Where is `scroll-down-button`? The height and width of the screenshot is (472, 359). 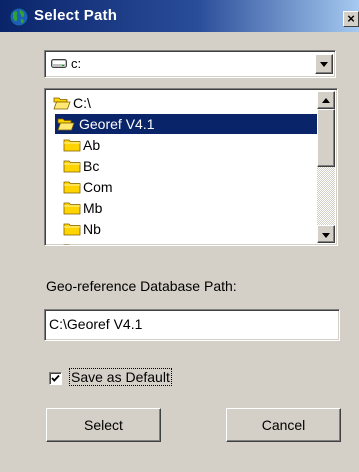 scroll-down-button is located at coordinates (326, 234).